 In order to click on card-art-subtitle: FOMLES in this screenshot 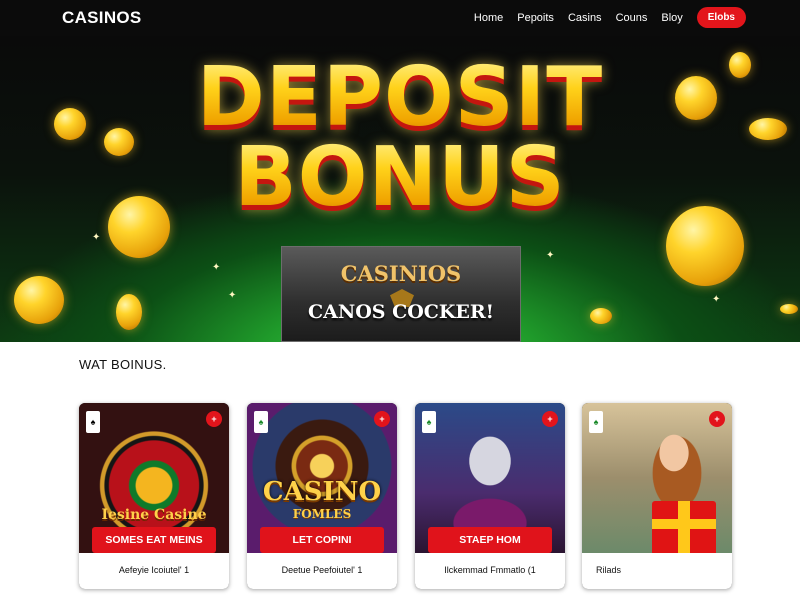, I will do `click(322, 514)`.